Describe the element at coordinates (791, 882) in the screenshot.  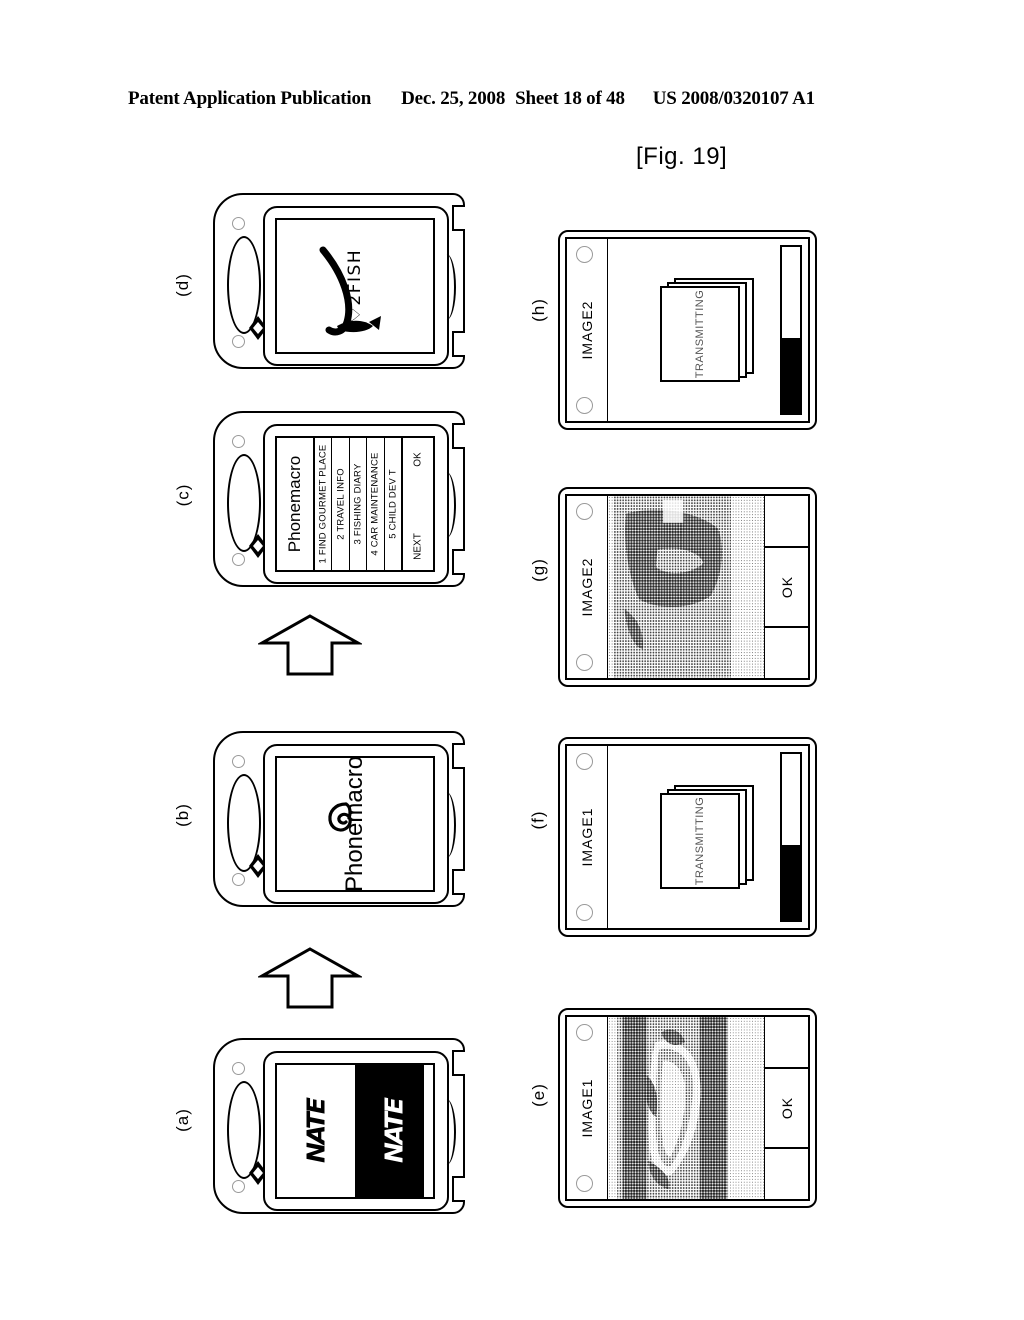
I see `transmit-progress-fill` at that location.